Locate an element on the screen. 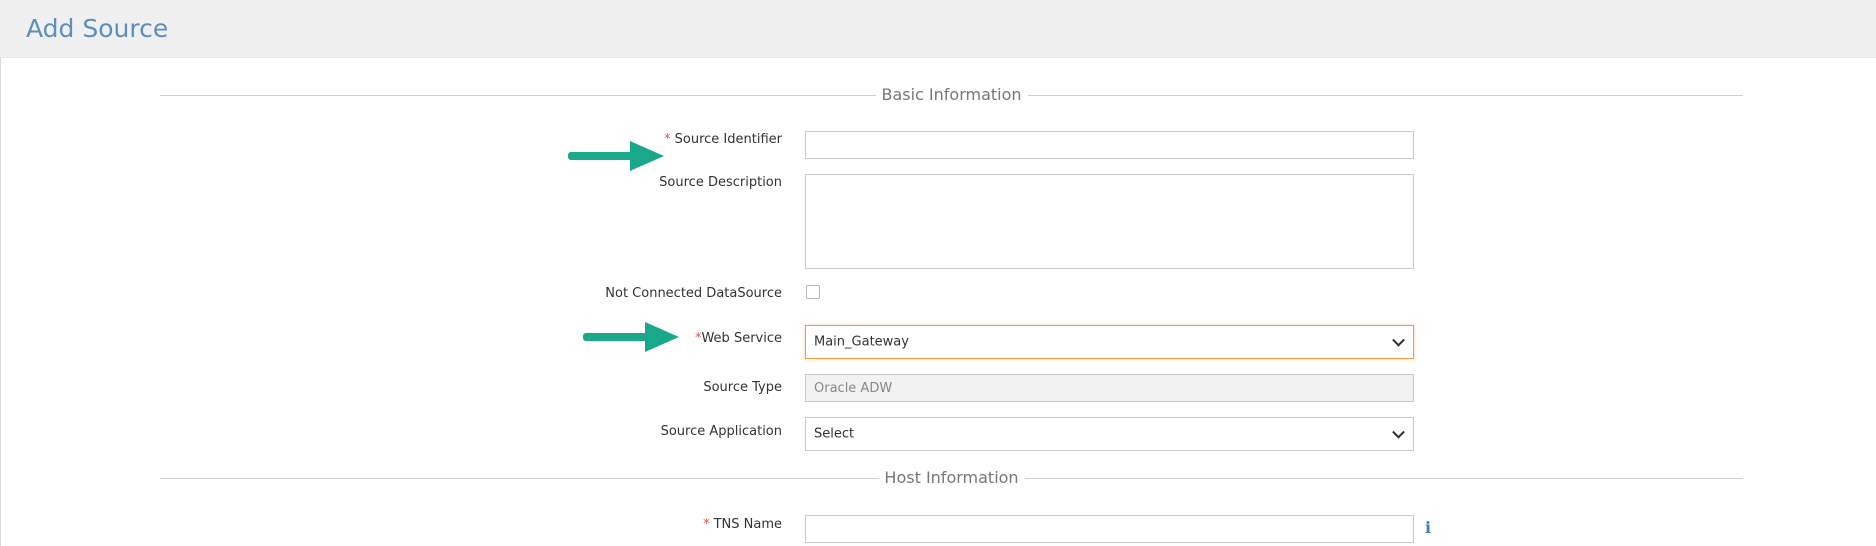  web-service-select: Main_Gateway is located at coordinates (1109, 342).